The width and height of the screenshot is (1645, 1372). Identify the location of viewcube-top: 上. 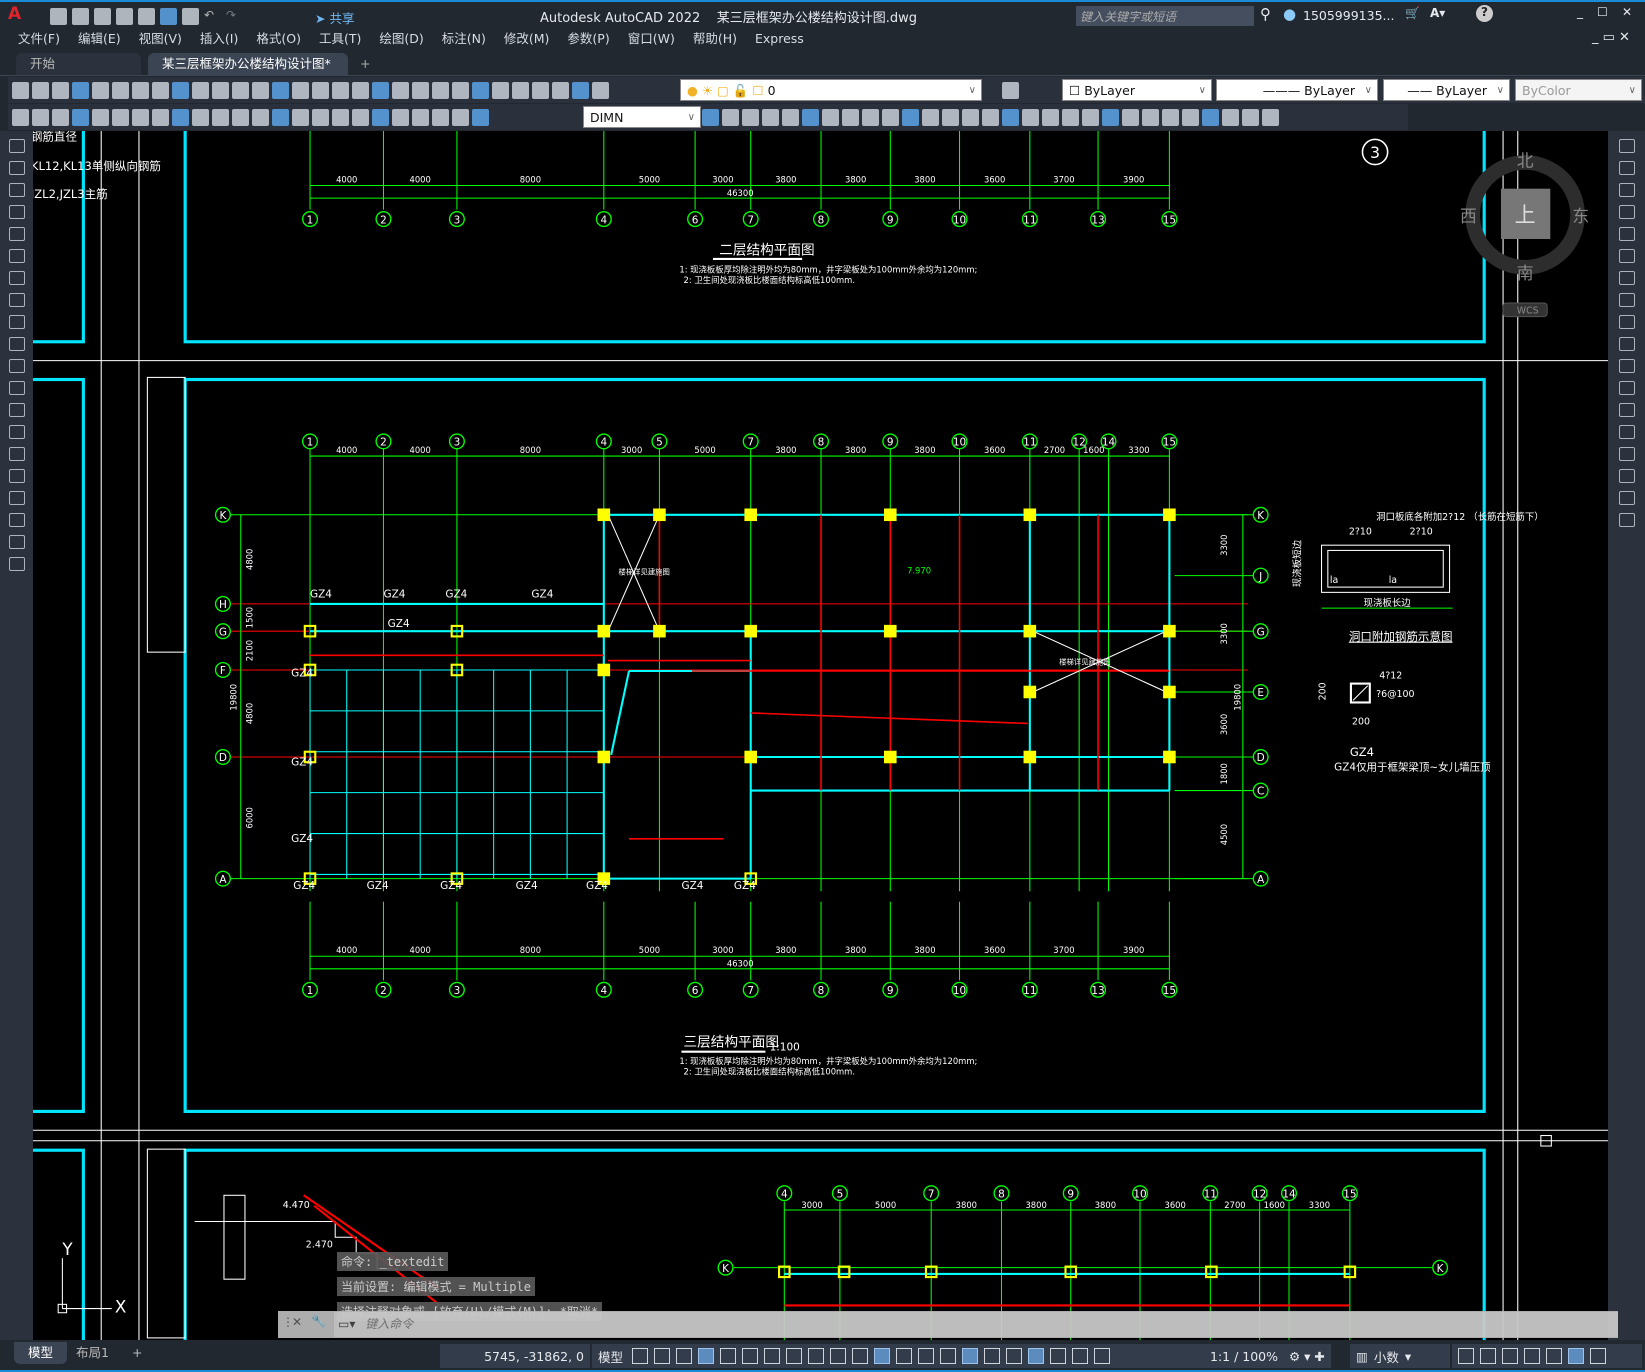
(1525, 215).